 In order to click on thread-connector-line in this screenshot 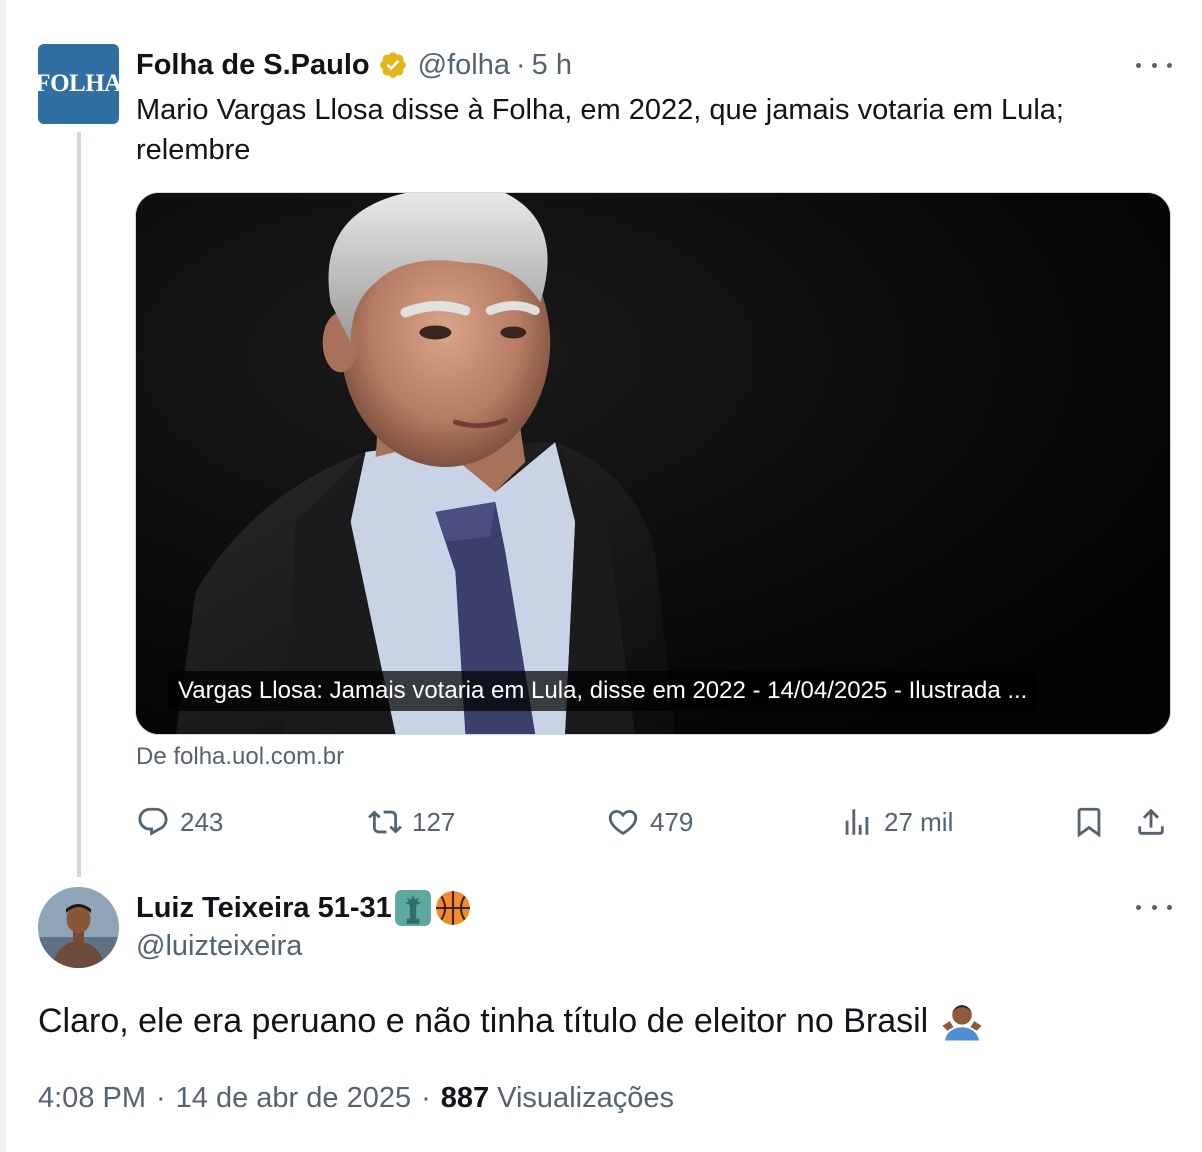, I will do `click(79, 504)`.